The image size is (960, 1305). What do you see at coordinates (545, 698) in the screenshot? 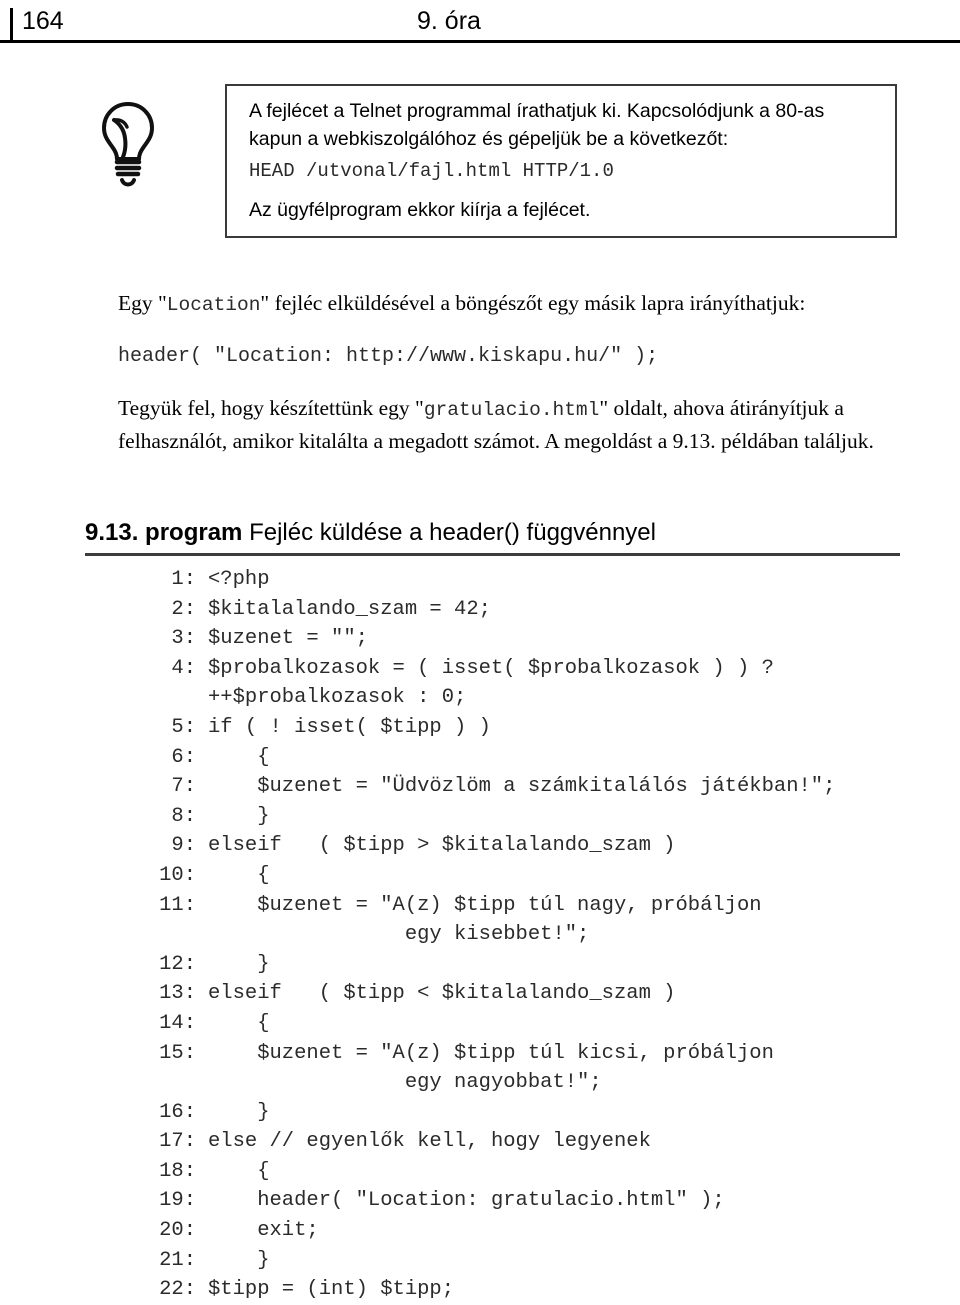
I see `code-line: ++$probalkozasok : 0;` at bounding box center [545, 698].